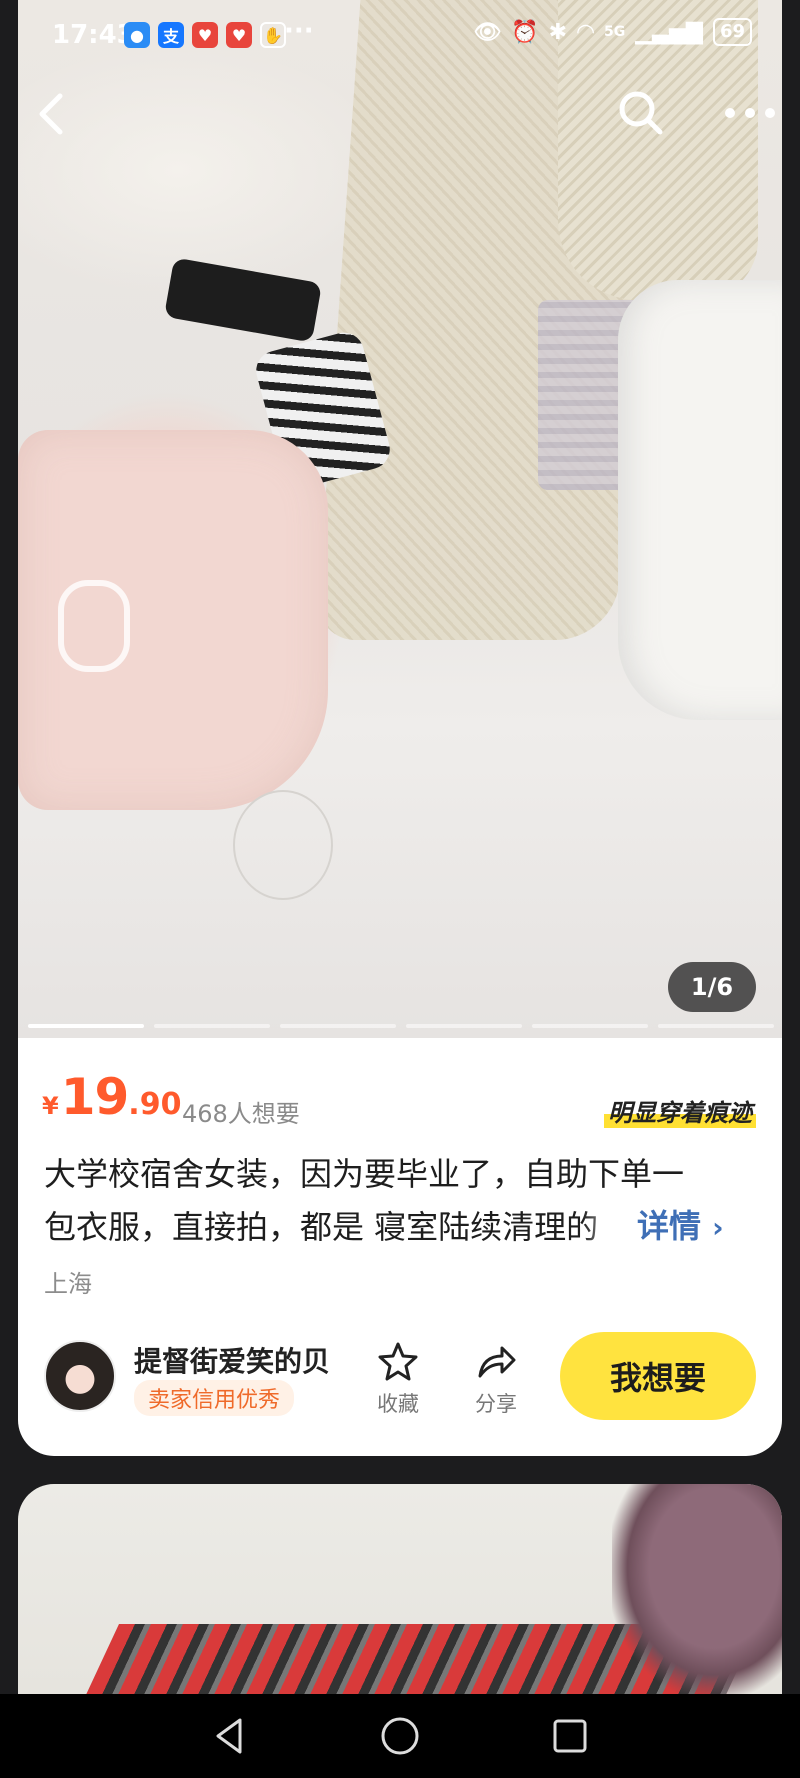 The width and height of the screenshot is (800, 1778). What do you see at coordinates (669, 32) in the screenshot?
I see `signal-bars-icon: ▁▃▅▇` at bounding box center [669, 32].